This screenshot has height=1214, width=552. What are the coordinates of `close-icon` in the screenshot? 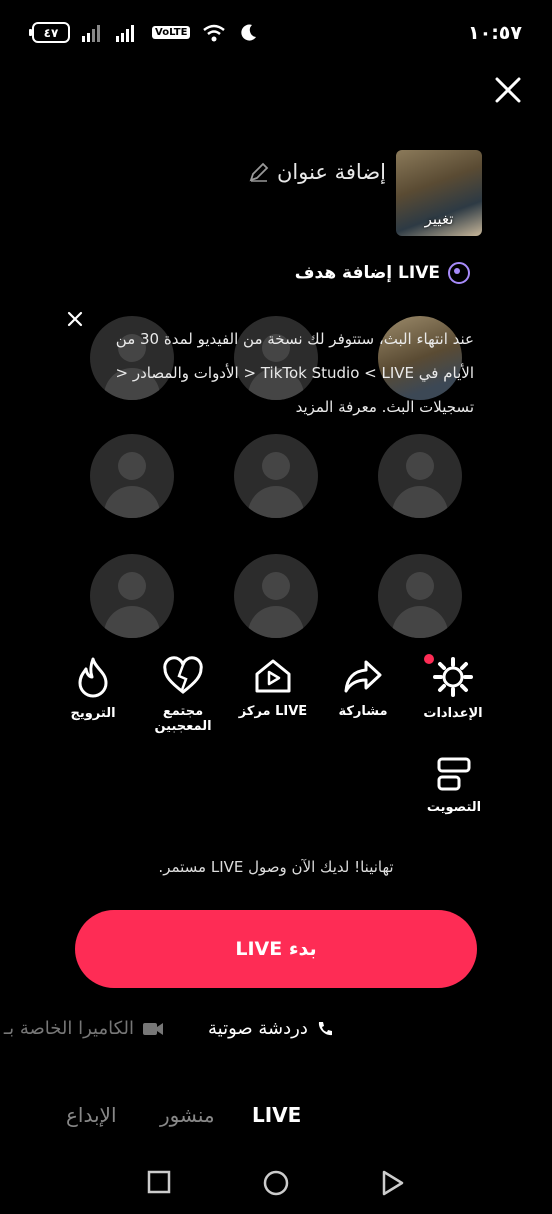 It's located at (508, 90).